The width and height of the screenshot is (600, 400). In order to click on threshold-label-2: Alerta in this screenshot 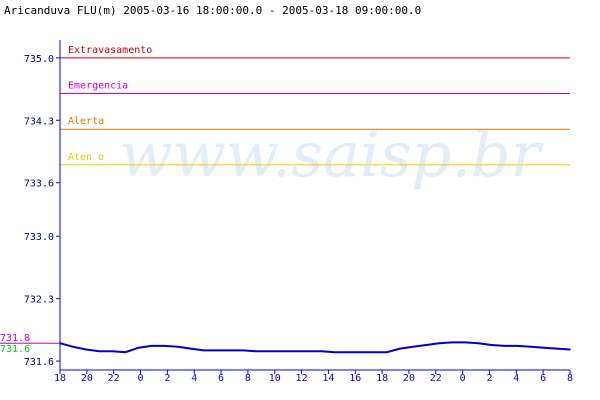, I will do `click(86, 121)`.